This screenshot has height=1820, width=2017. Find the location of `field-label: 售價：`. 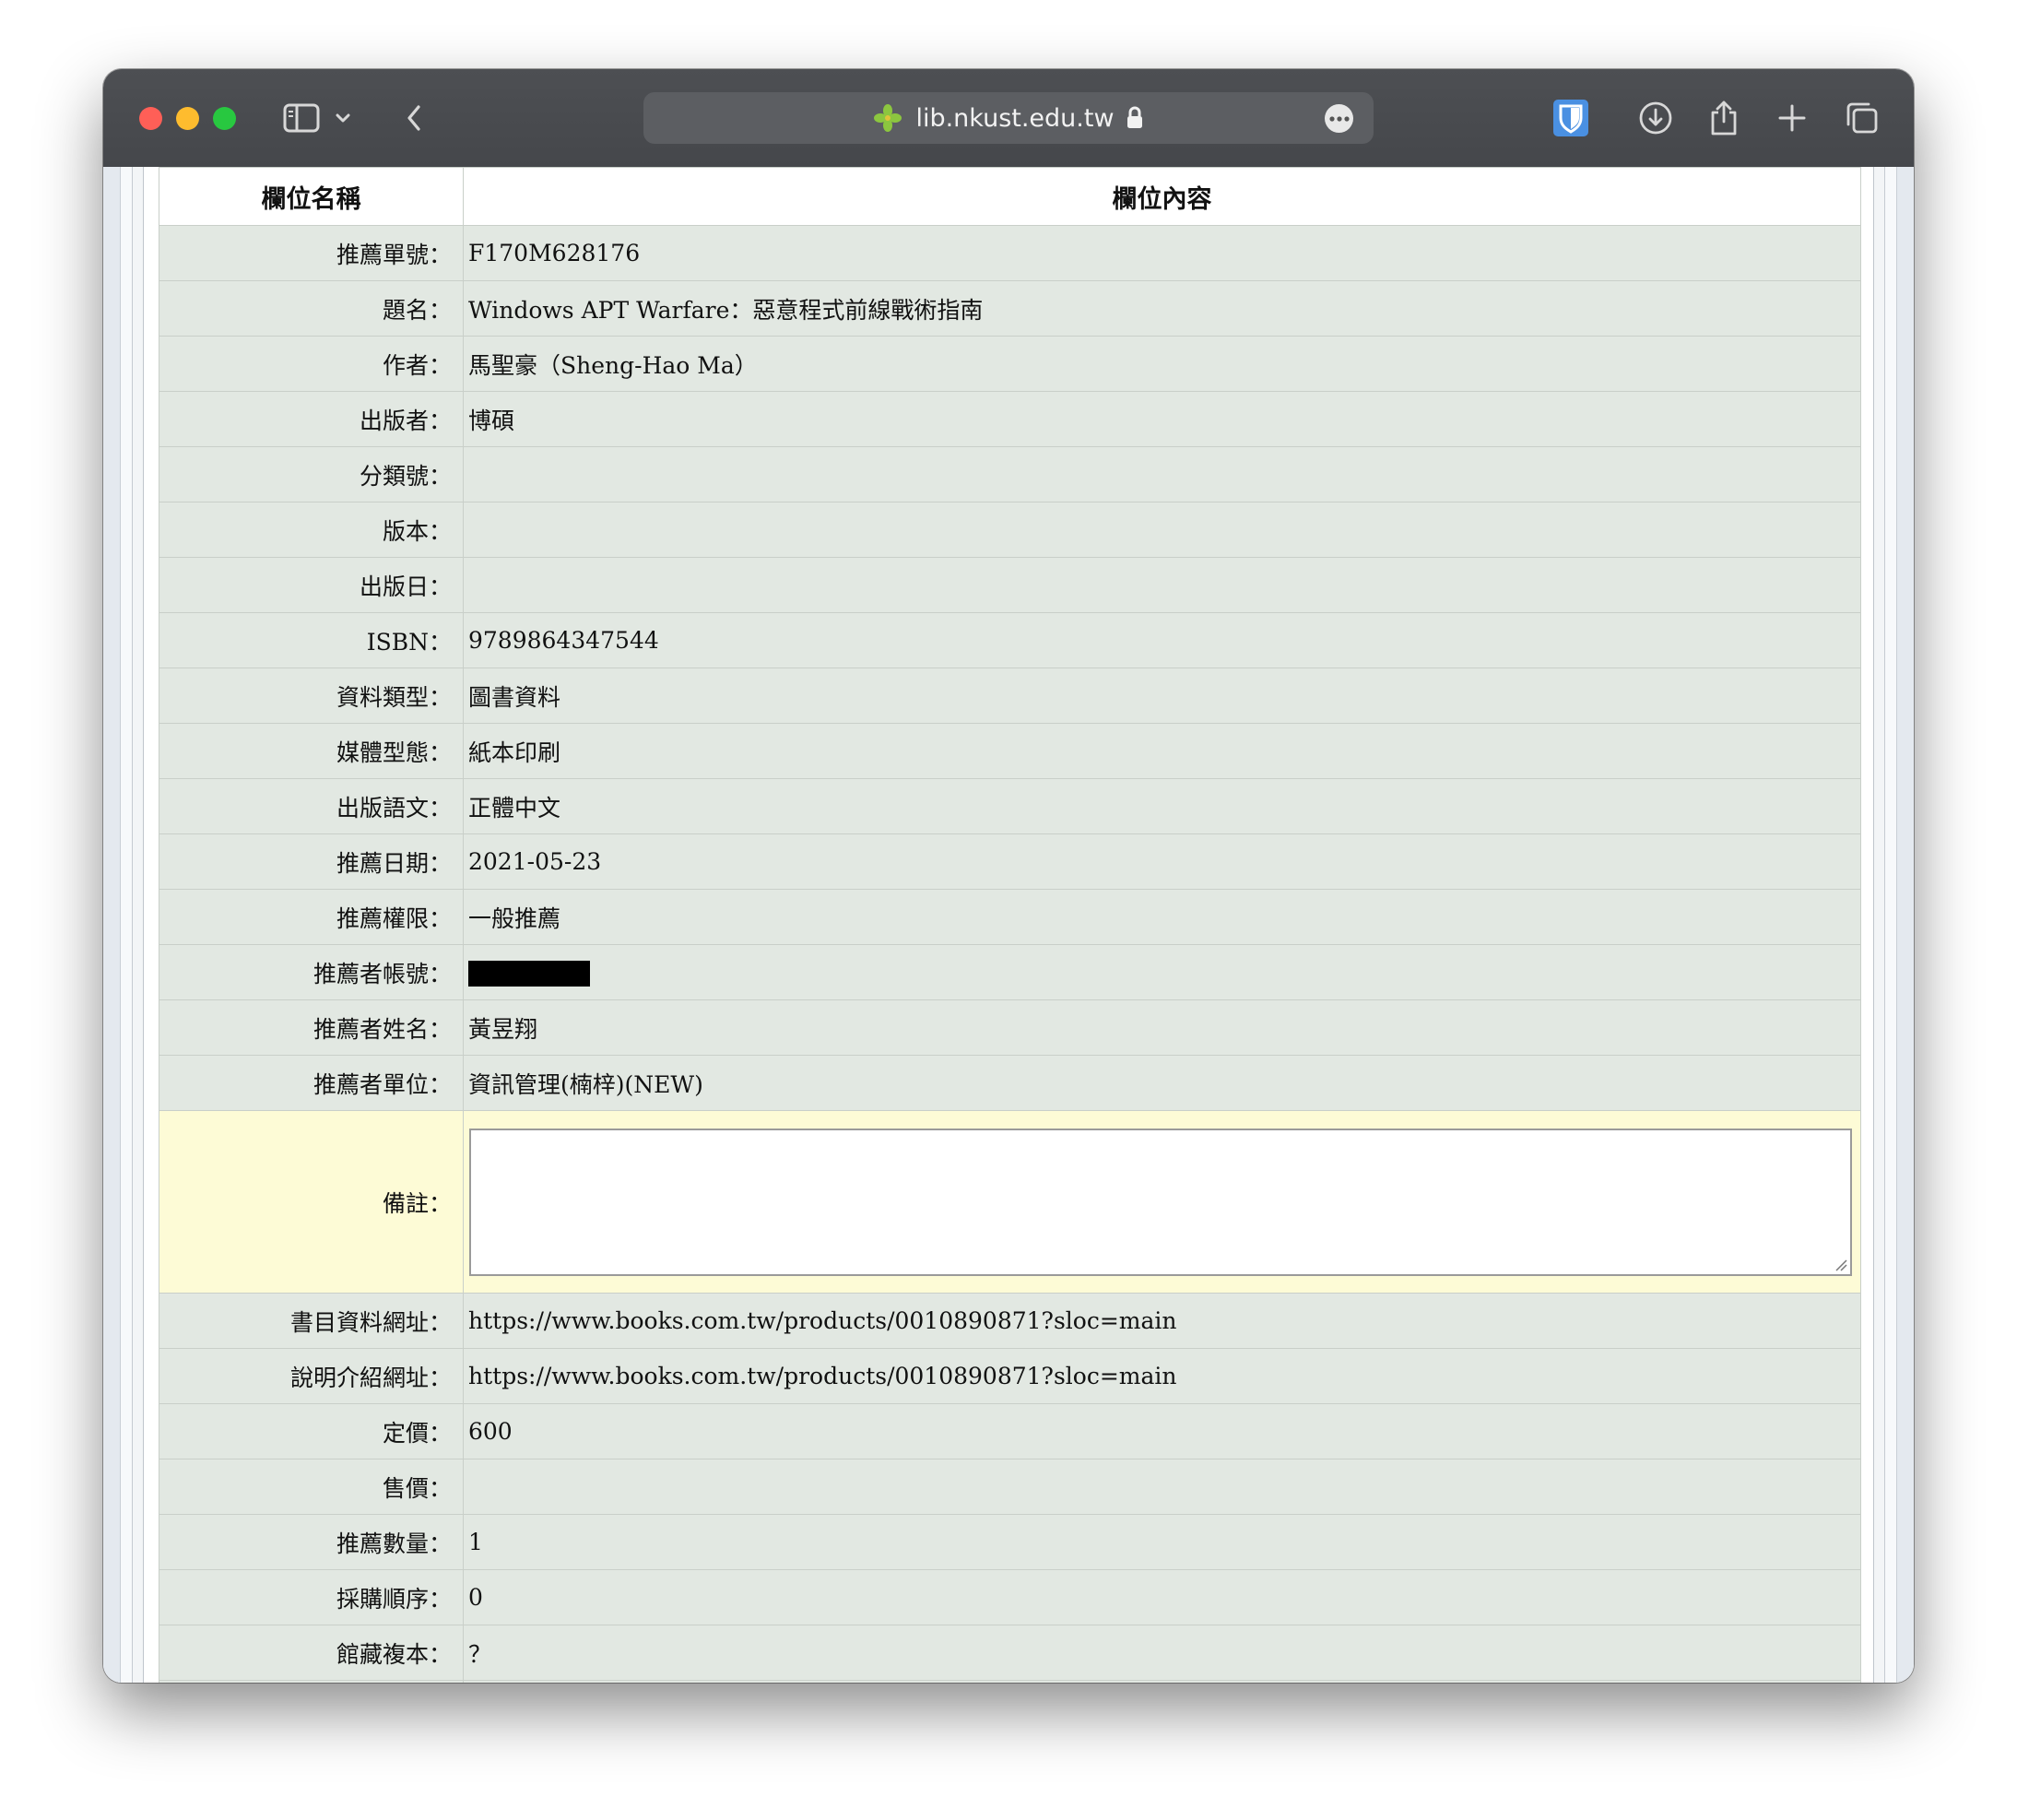

field-label: 售價： is located at coordinates (312, 1487).